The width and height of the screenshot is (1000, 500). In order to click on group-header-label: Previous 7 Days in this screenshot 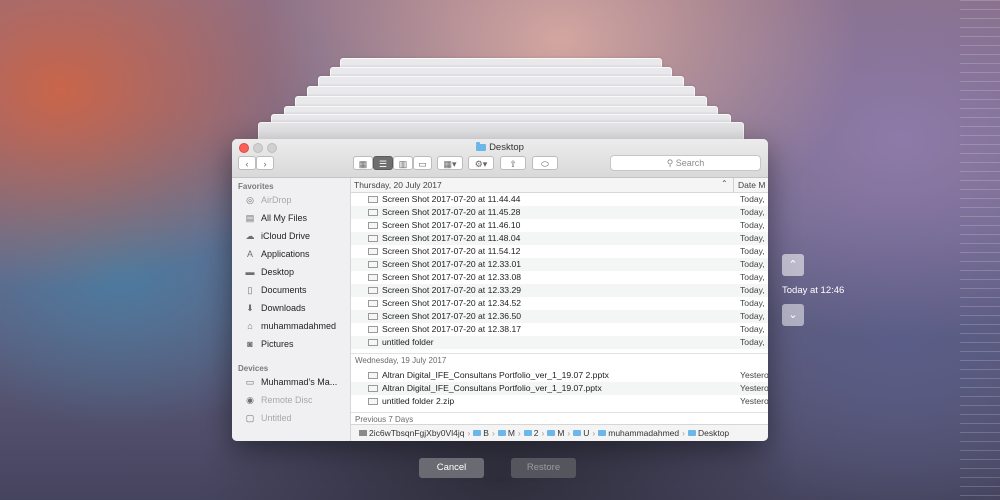, I will do `click(384, 419)`.